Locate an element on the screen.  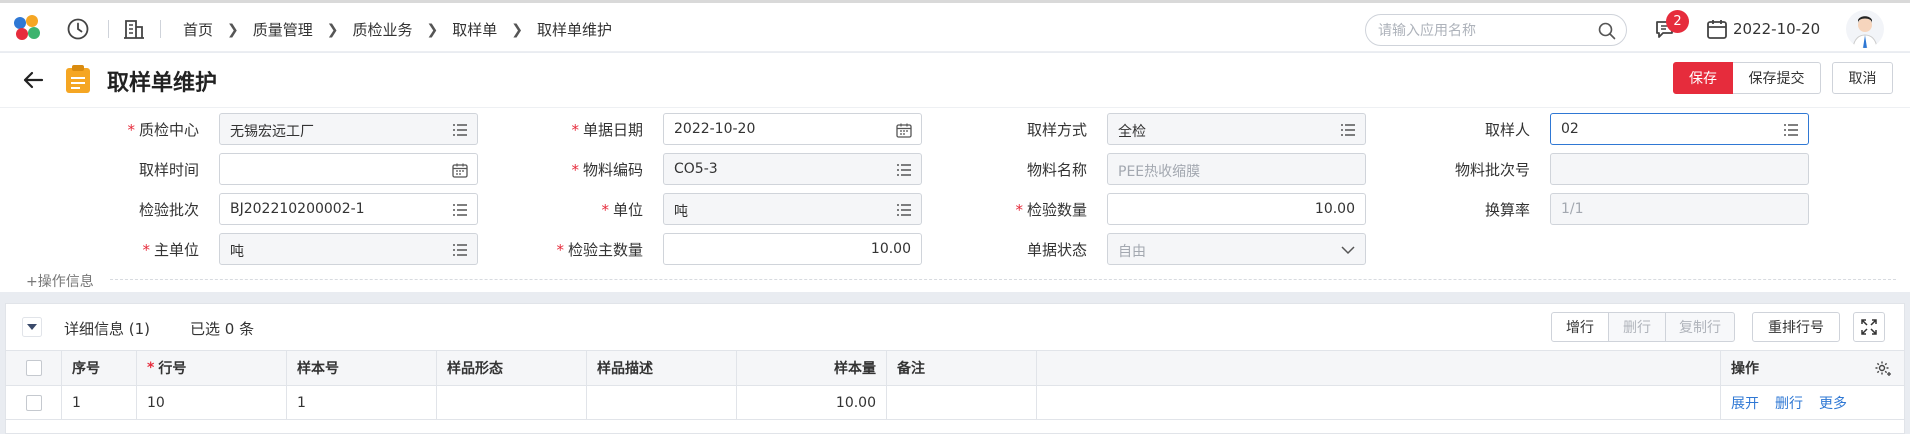
cell-seq: 1 is located at coordinates (99, 402).